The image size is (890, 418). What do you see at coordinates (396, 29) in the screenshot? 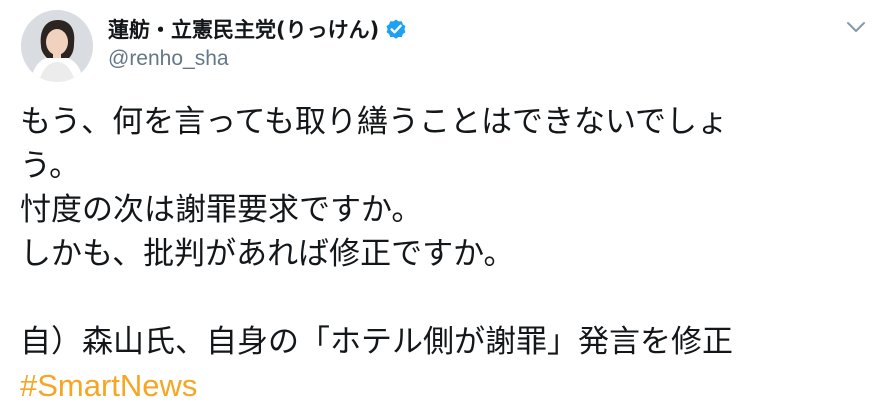
I see `verified-badge-icon` at bounding box center [396, 29].